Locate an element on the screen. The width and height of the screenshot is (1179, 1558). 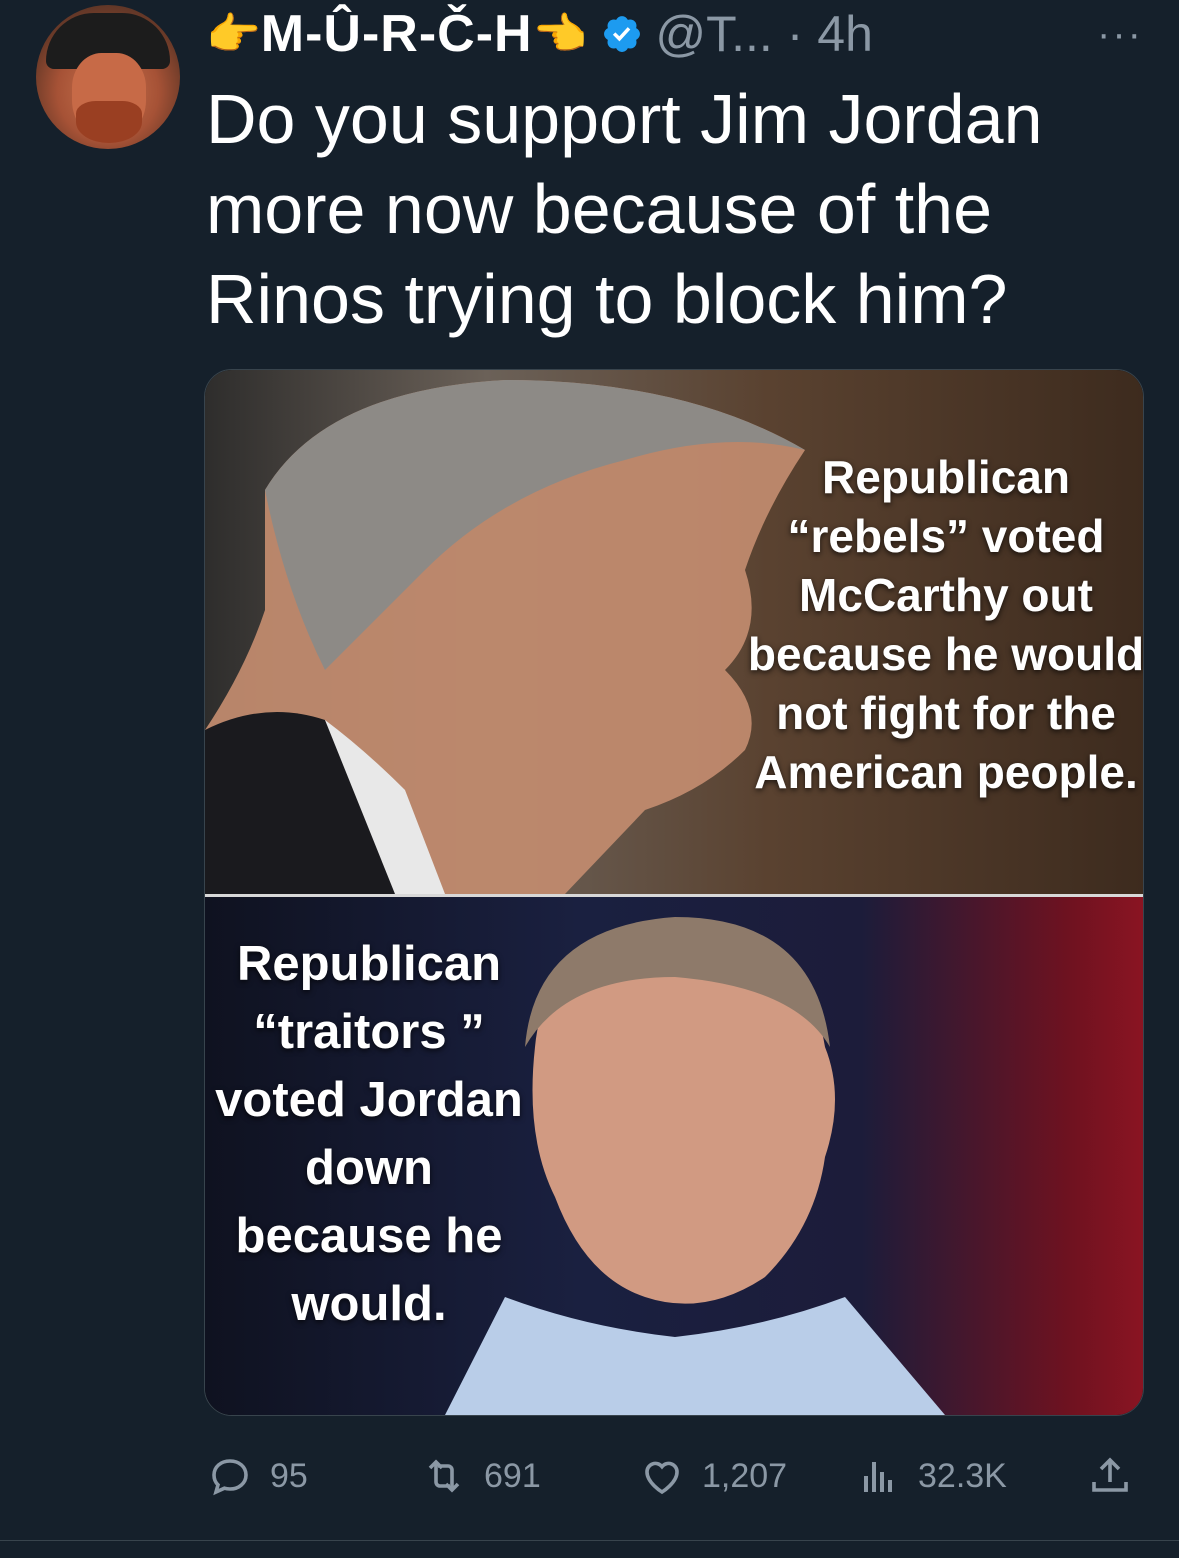
pointing-left-emoji: 👈 is located at coordinates (560, 34).